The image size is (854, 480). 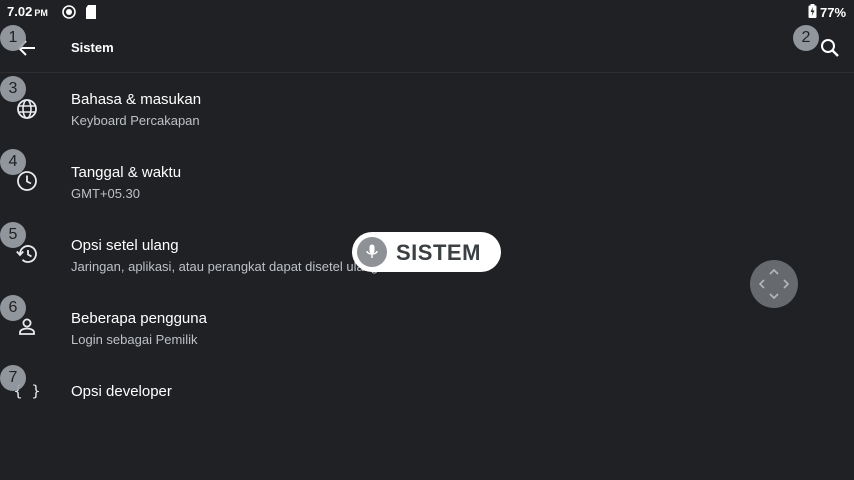 I want to click on notification-settings-icon, so click(x=69, y=12).